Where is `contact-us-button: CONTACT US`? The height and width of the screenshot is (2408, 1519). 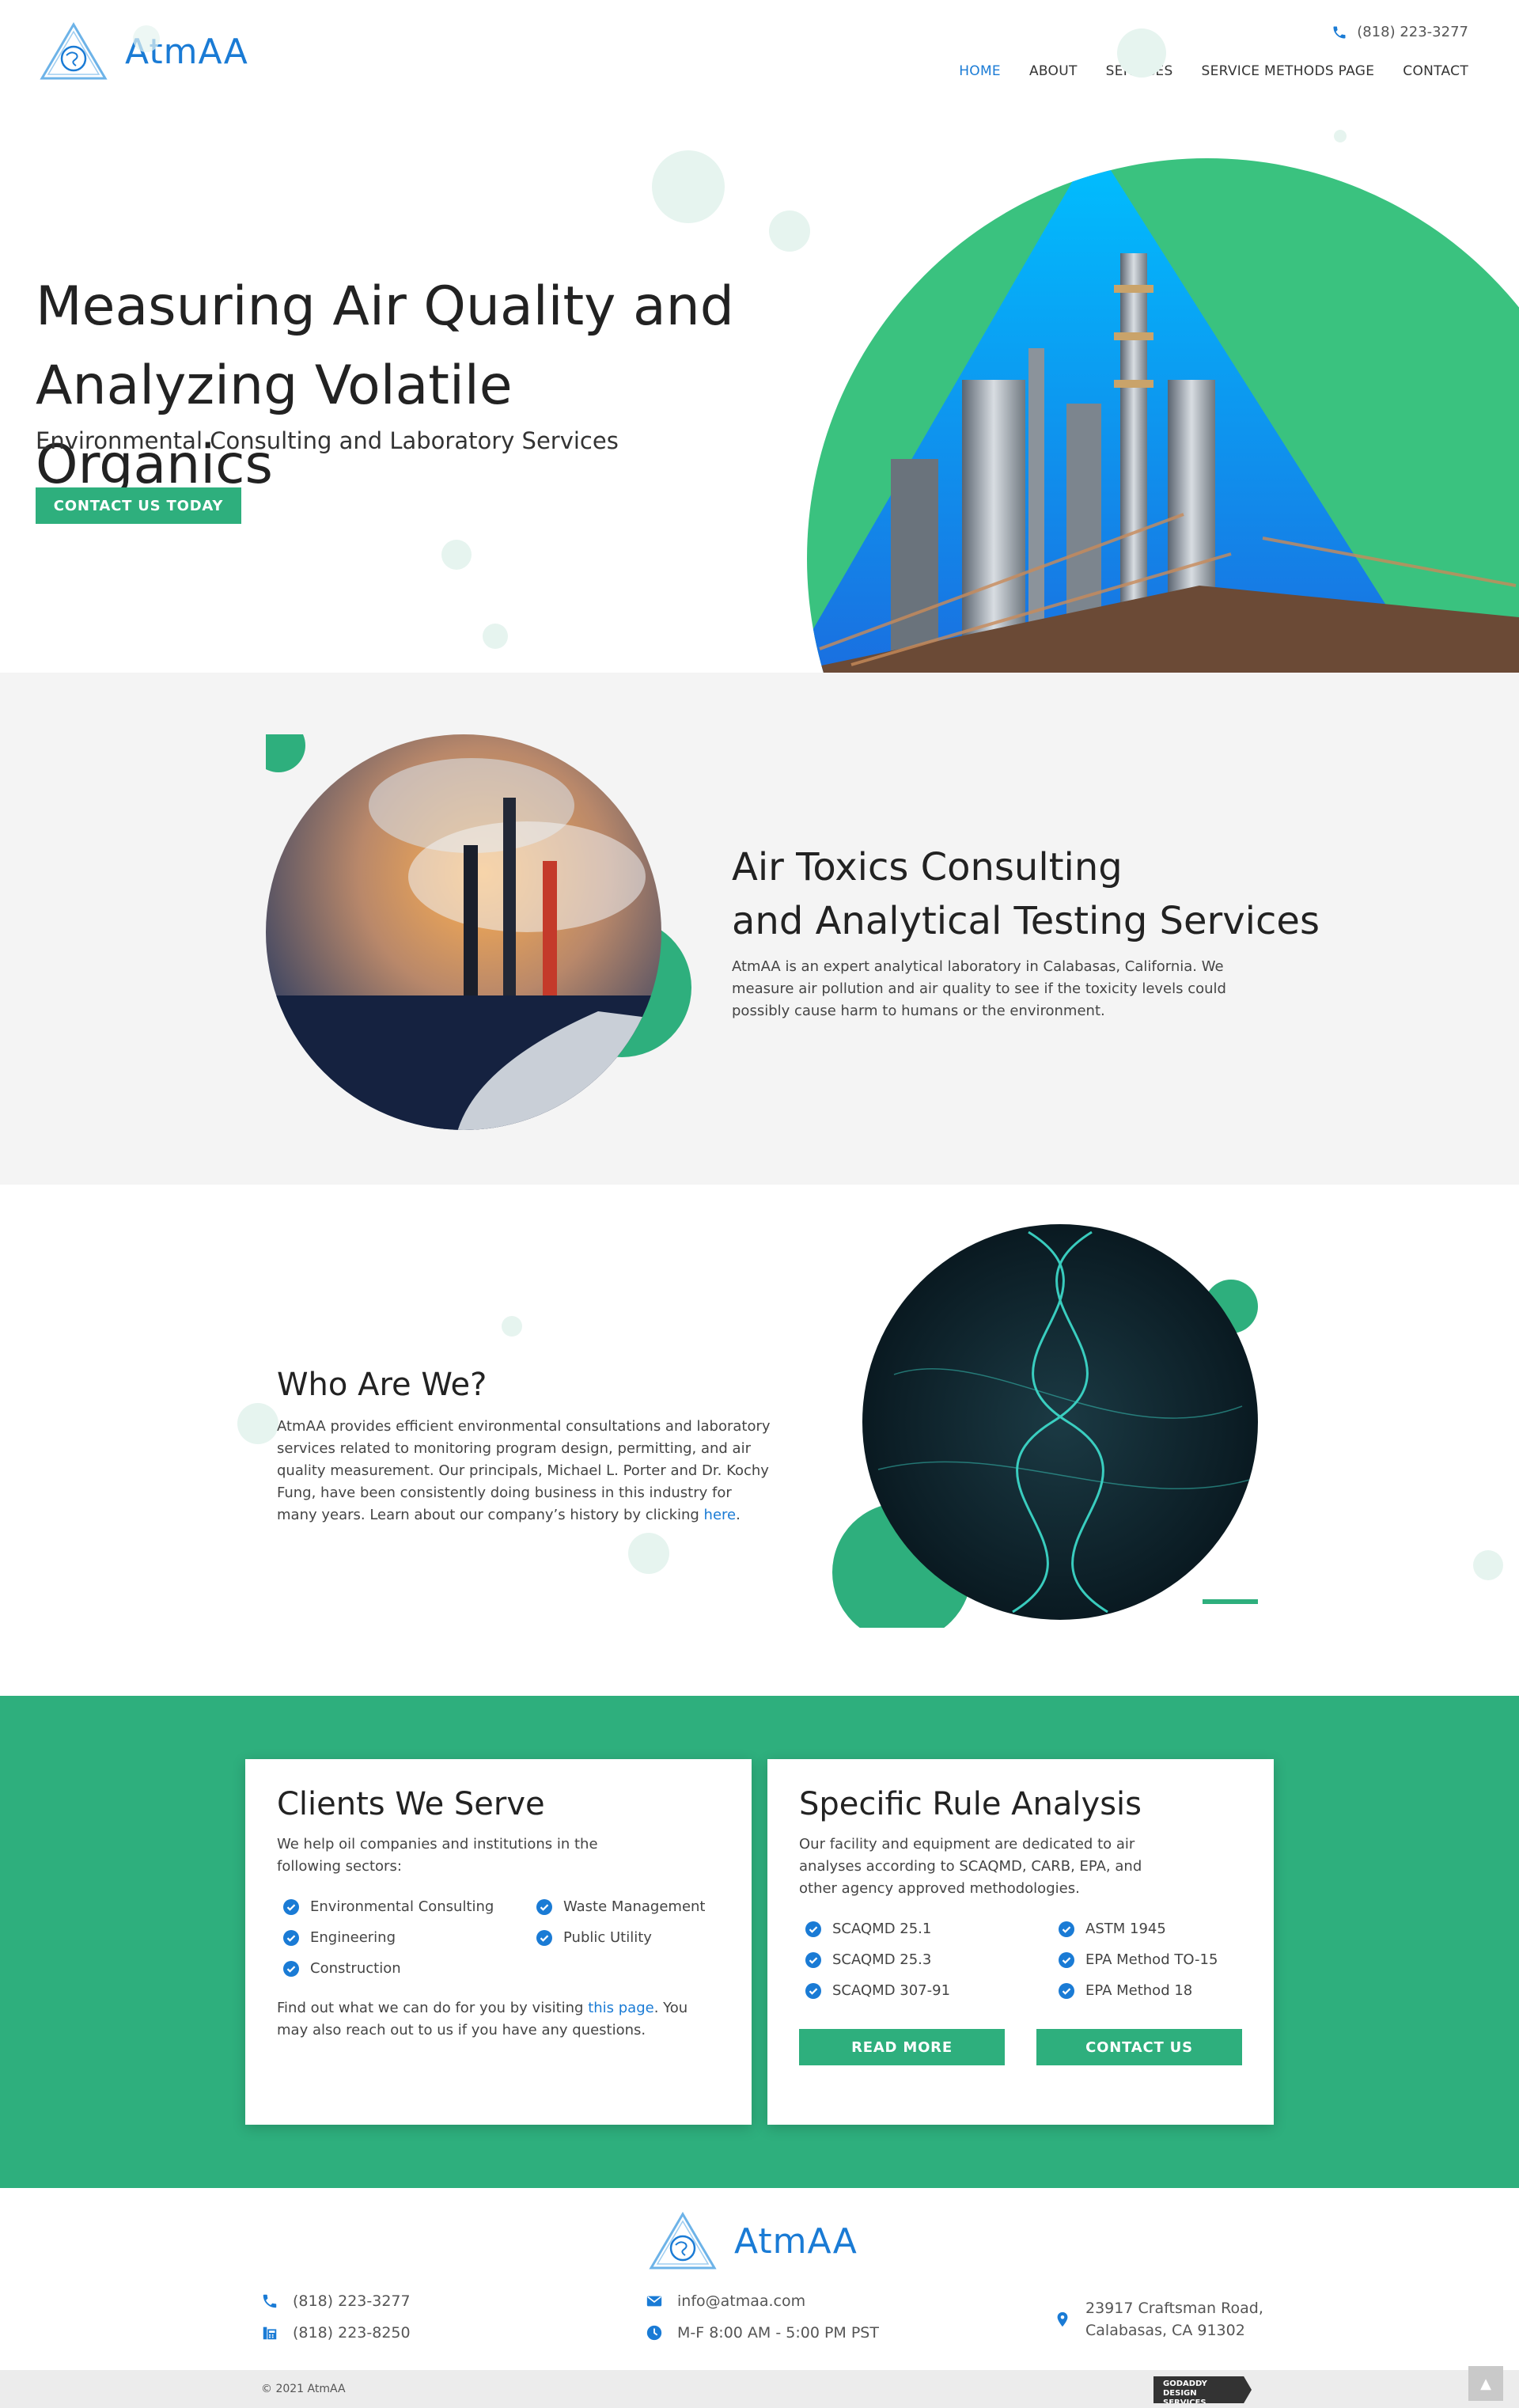 contact-us-button: CONTACT US is located at coordinates (1139, 2047).